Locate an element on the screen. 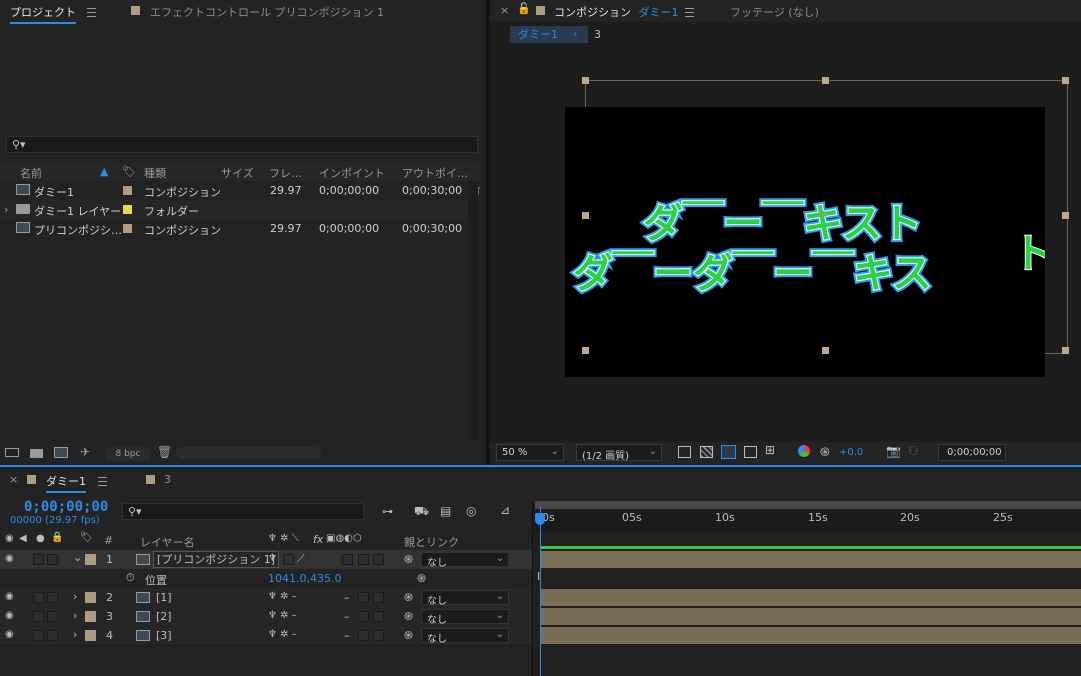  playhead-handle is located at coordinates (540, 519).